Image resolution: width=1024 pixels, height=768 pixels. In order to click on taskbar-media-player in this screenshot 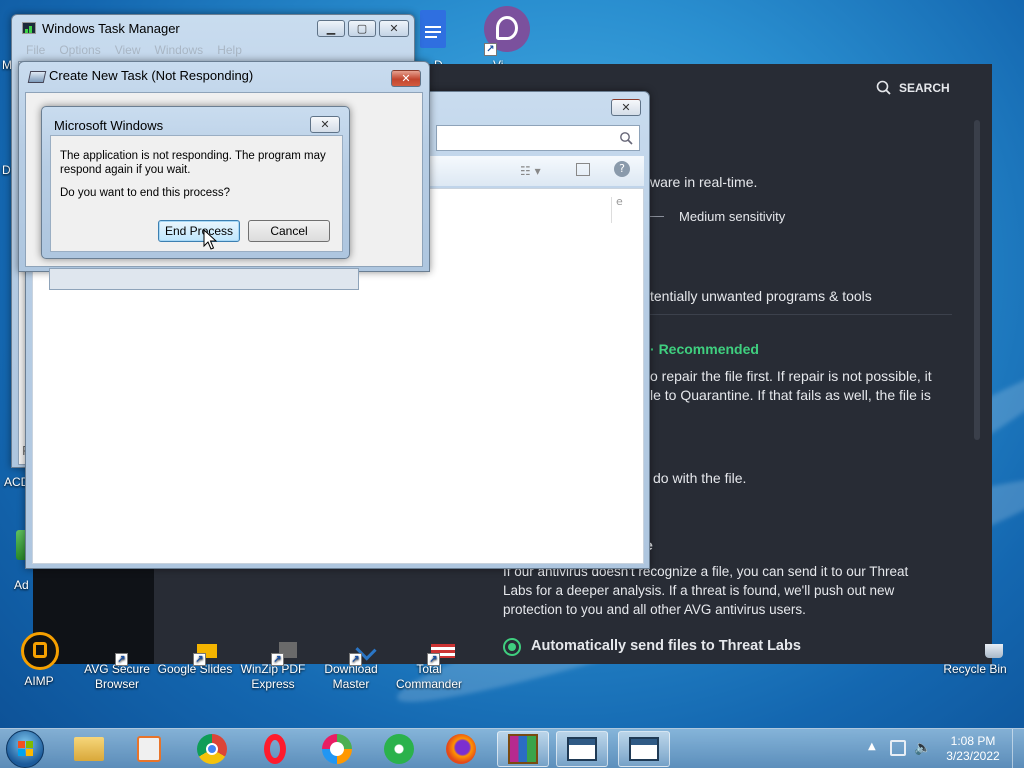, I will do `click(149, 749)`.